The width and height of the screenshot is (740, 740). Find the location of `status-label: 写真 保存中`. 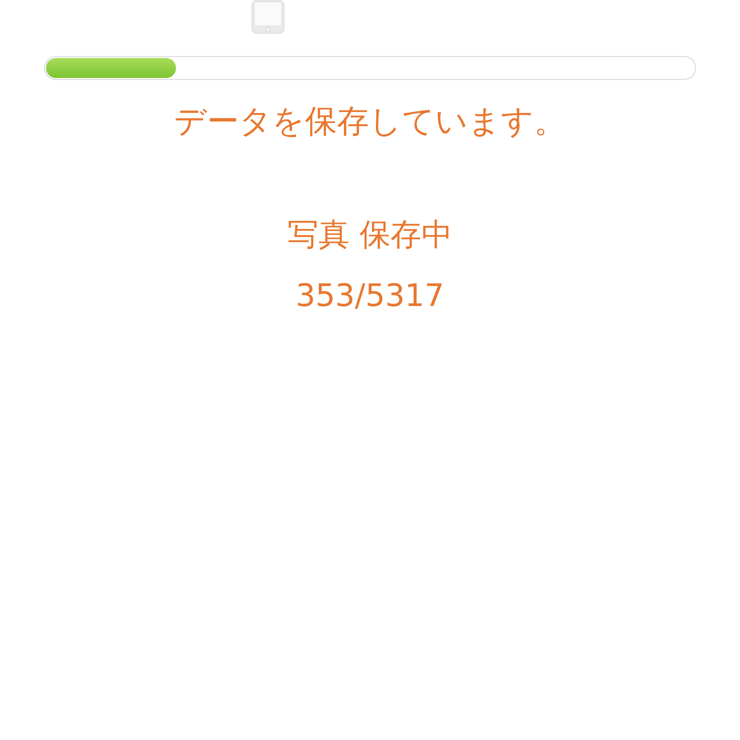

status-label: 写真 保存中 is located at coordinates (370, 235).